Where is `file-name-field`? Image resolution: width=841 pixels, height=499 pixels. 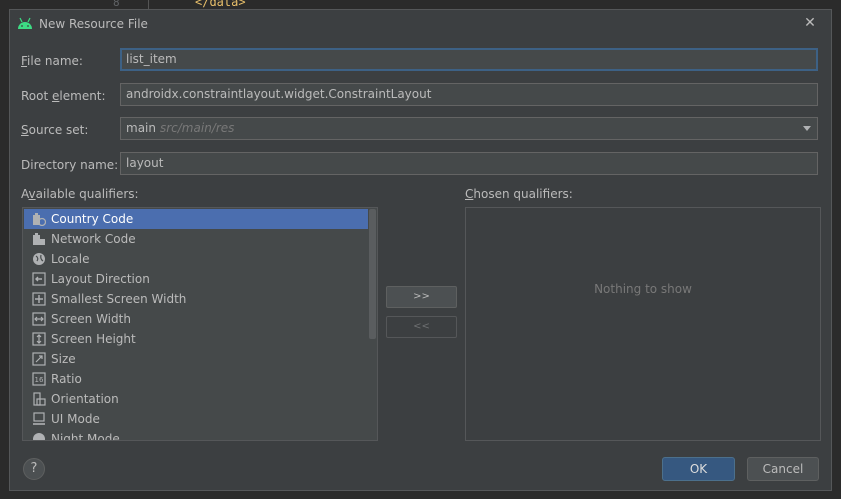 file-name-field is located at coordinates (469, 59).